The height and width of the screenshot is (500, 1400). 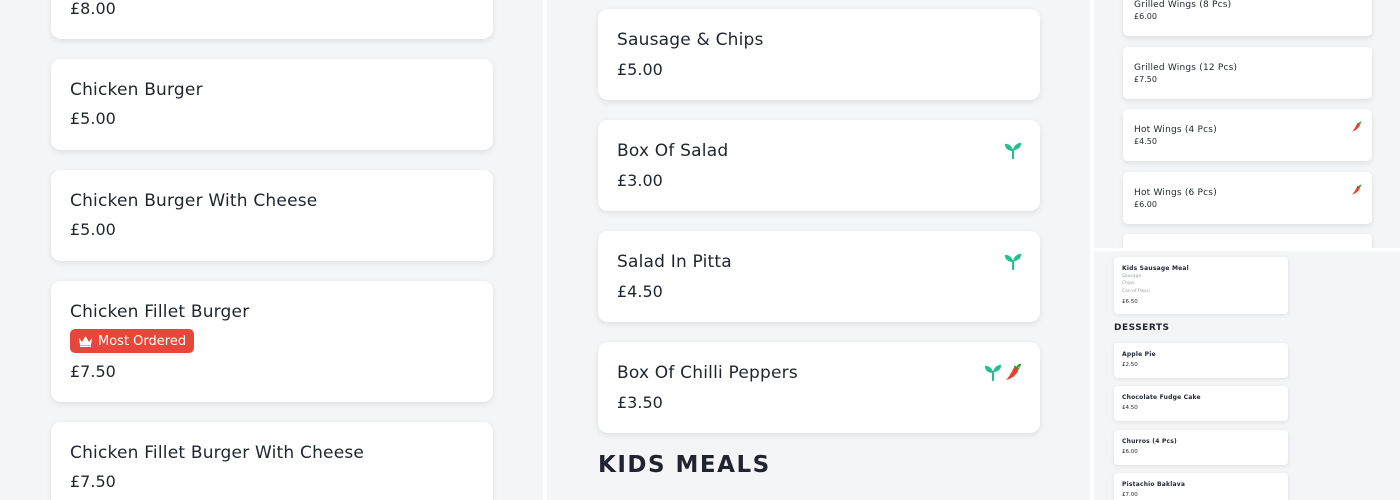 What do you see at coordinates (690, 40) in the screenshot?
I see `item-name: Sausage & Chips` at bounding box center [690, 40].